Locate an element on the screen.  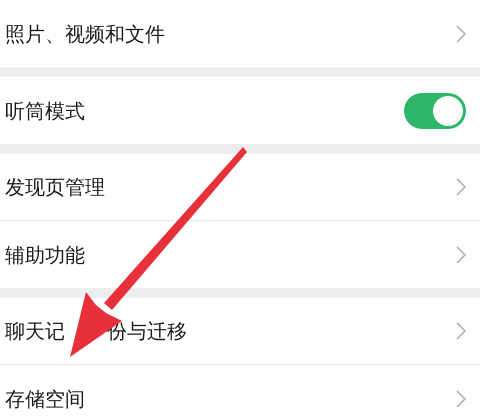
item-label: 聊天记 is located at coordinates (35, 331).